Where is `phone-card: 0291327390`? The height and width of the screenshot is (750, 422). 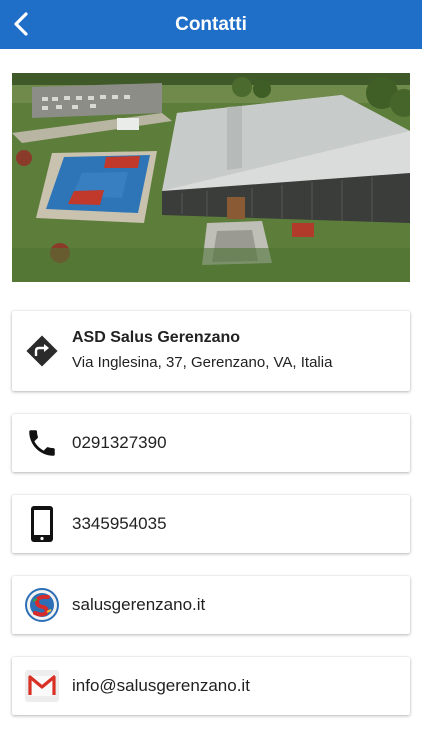
phone-card: 0291327390 is located at coordinates (211, 443).